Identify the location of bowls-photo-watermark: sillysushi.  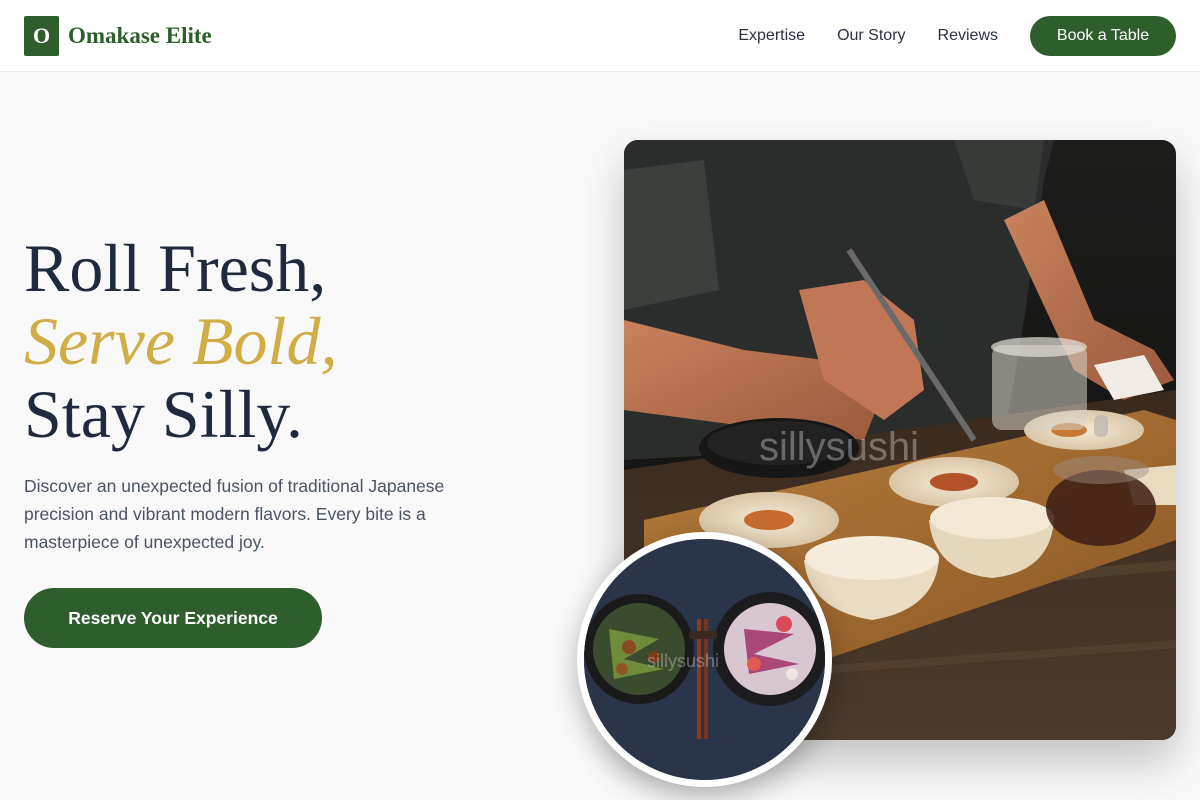
(683, 661).